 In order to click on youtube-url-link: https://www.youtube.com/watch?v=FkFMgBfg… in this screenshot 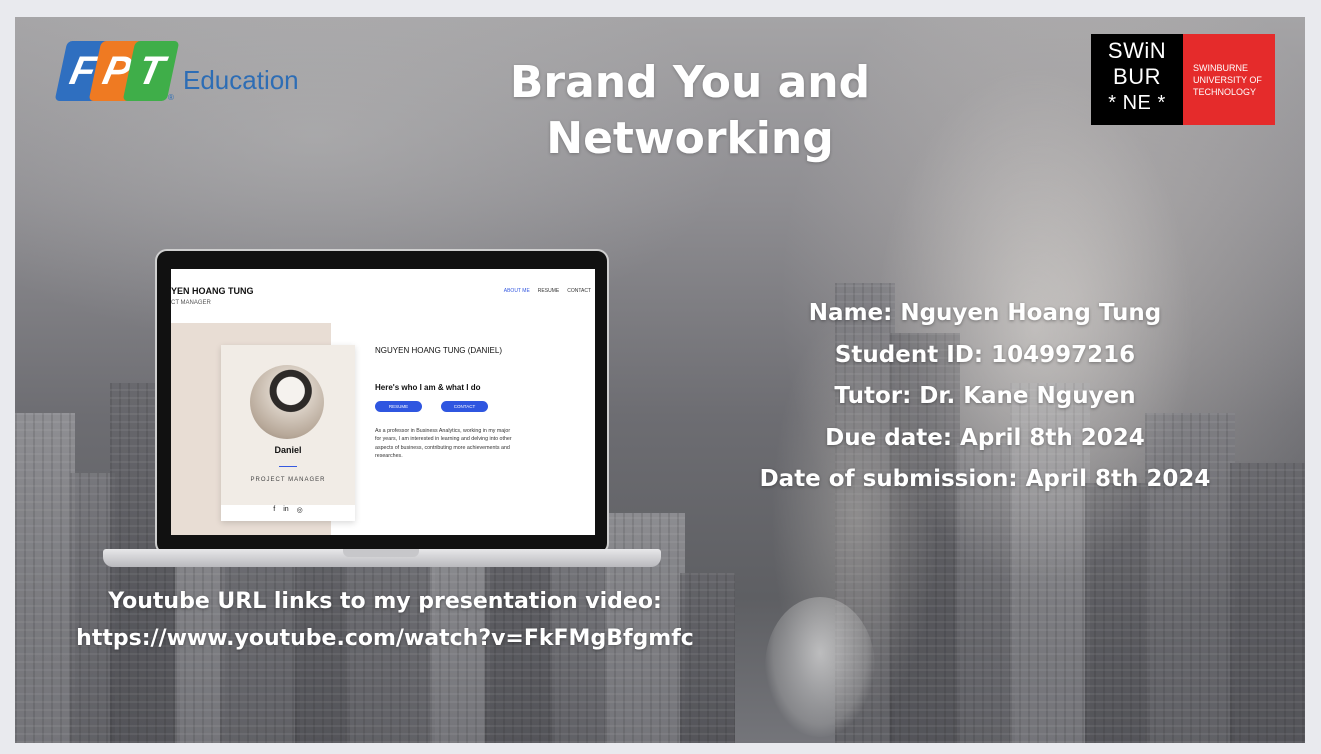, I will do `click(385, 638)`.